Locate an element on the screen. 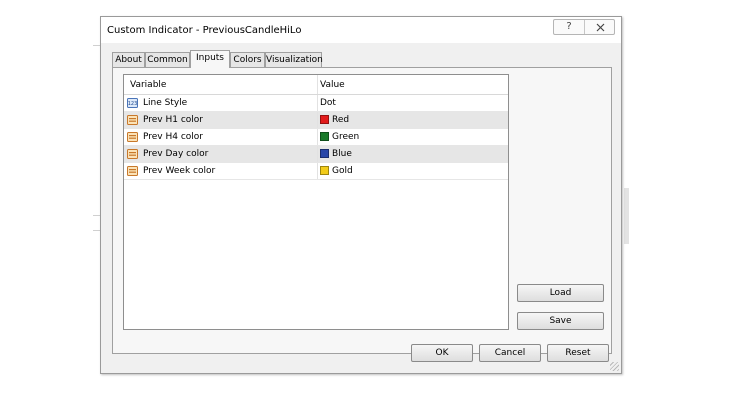 Image resolution: width=750 pixels, height=394 pixels. tab-about: About is located at coordinates (128, 59).